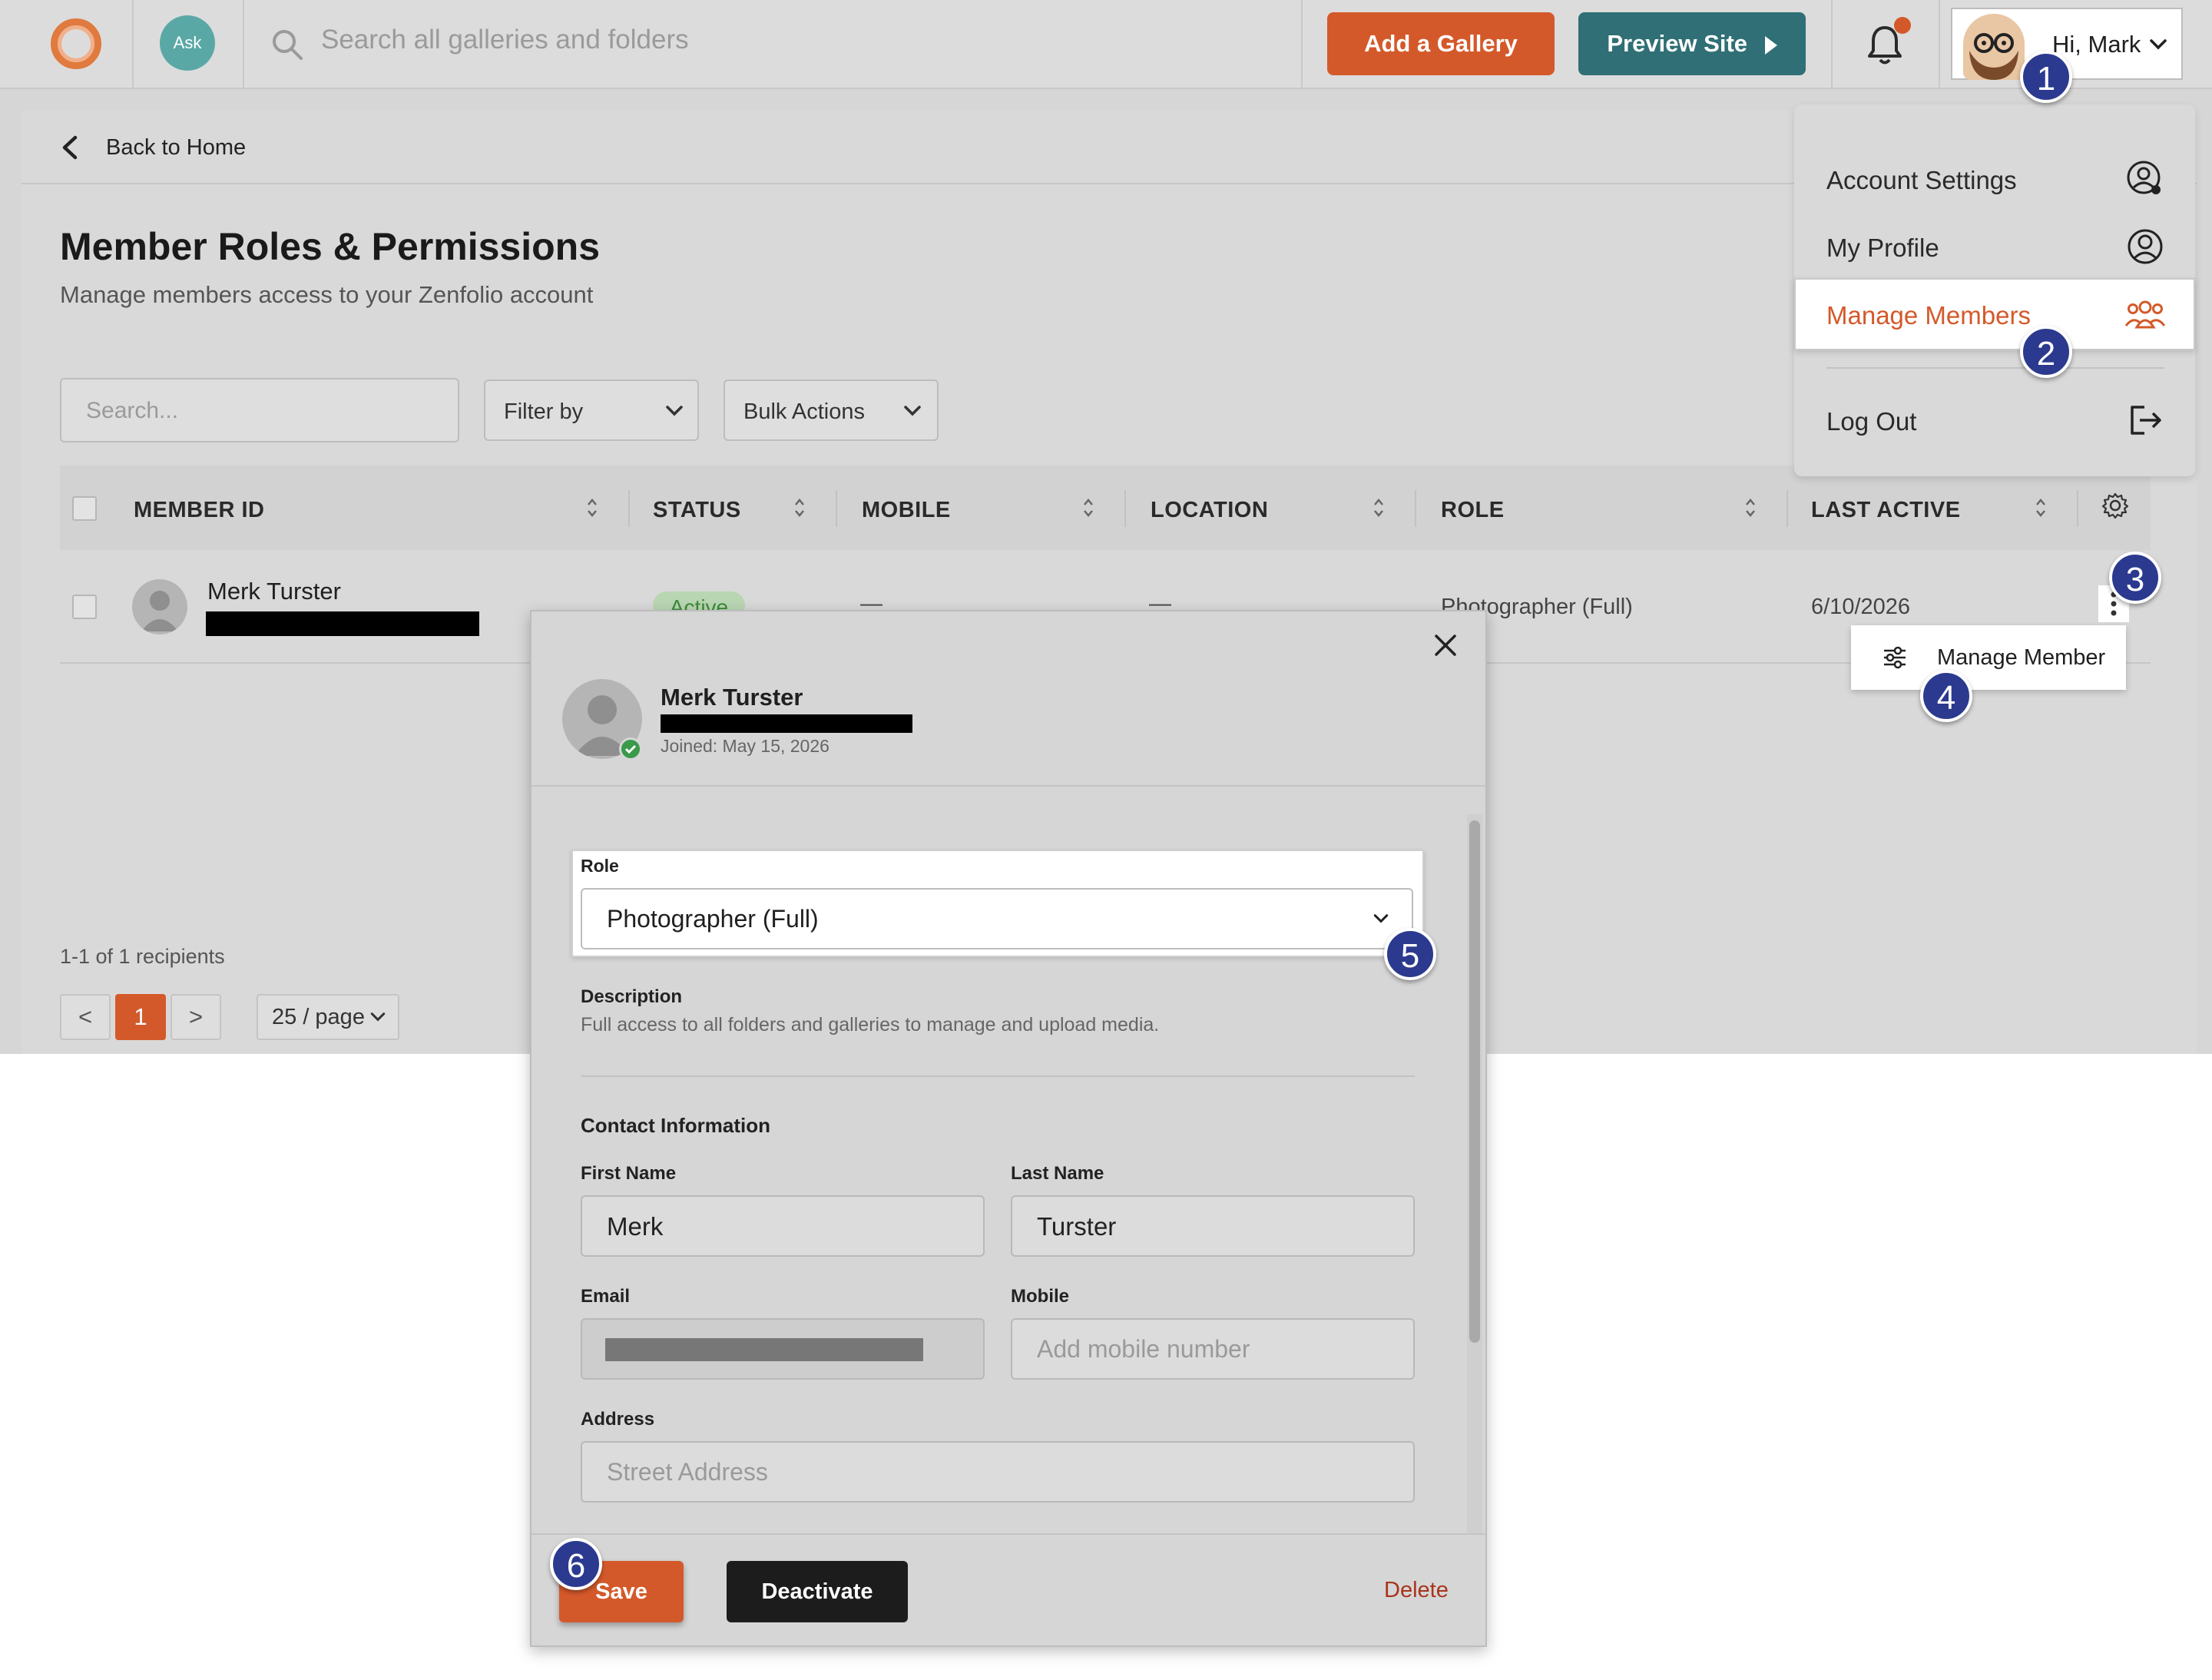 The height and width of the screenshot is (1680, 2212). I want to click on column-header-member-id: MEMBER ID, so click(199, 510).